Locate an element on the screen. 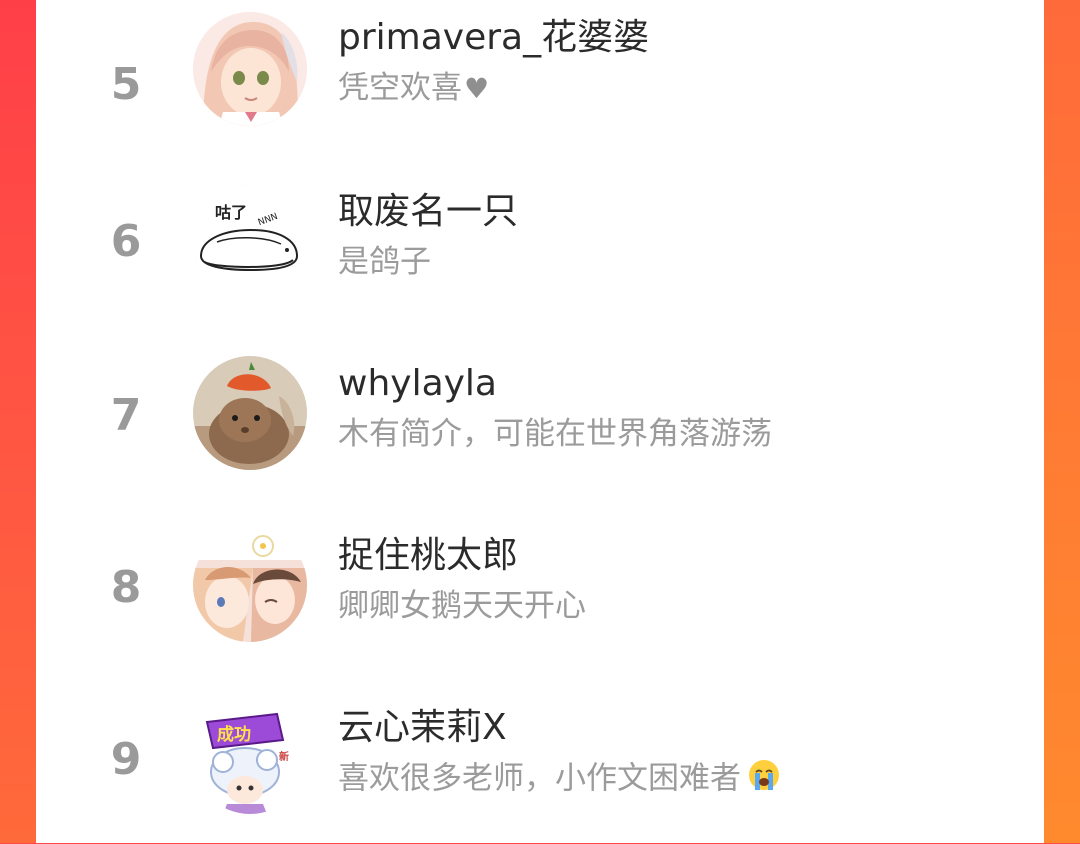 This screenshot has height=844, width=1080. sleeping-sketch-avatar: 咕了 NNN is located at coordinates (250, 241).